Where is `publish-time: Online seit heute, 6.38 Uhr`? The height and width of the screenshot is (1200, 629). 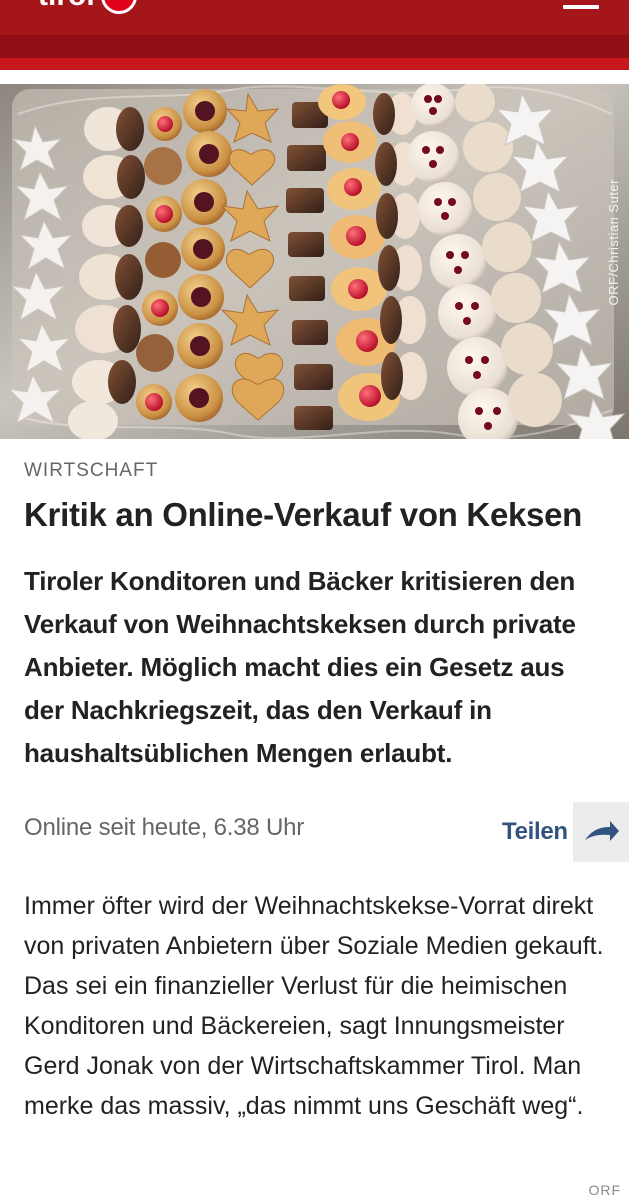
publish-time: Online seit heute, 6.38 Uhr is located at coordinates (164, 827).